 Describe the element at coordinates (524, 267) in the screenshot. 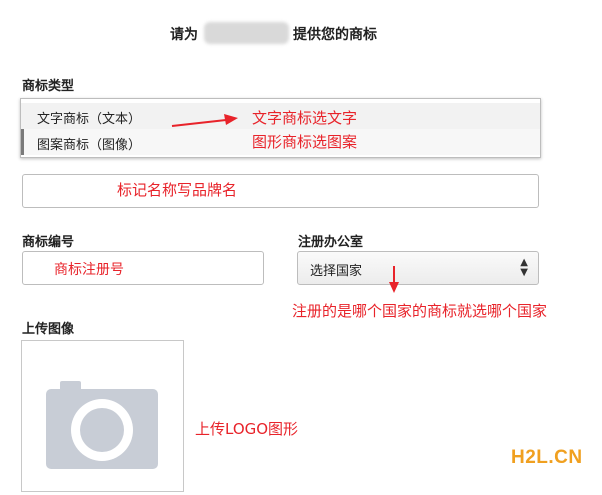

I see `select-updown-icon: ▲ ▼` at that location.